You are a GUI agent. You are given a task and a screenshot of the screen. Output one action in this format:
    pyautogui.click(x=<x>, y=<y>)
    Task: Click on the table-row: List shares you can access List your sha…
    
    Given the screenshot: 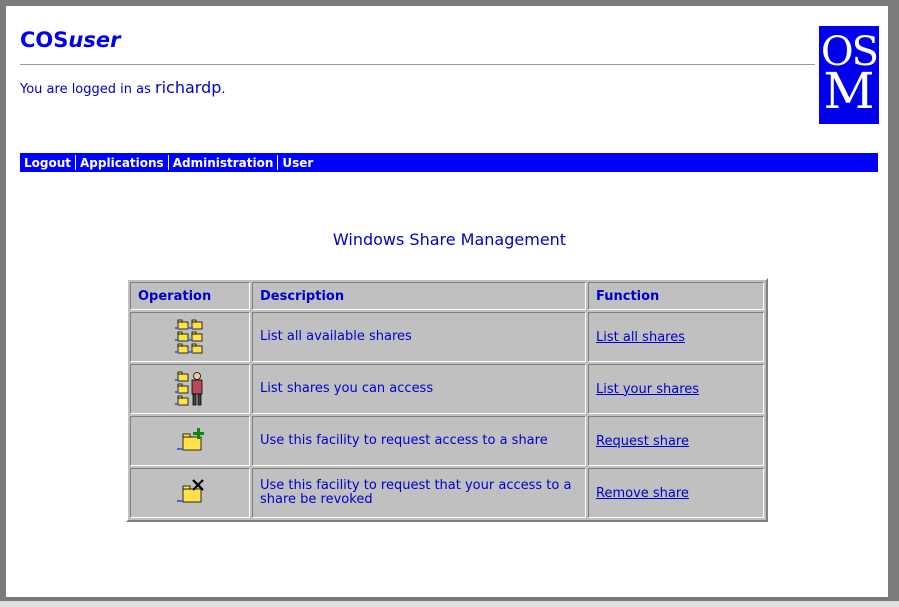 What is the action you would take?
    pyautogui.click(x=447, y=389)
    